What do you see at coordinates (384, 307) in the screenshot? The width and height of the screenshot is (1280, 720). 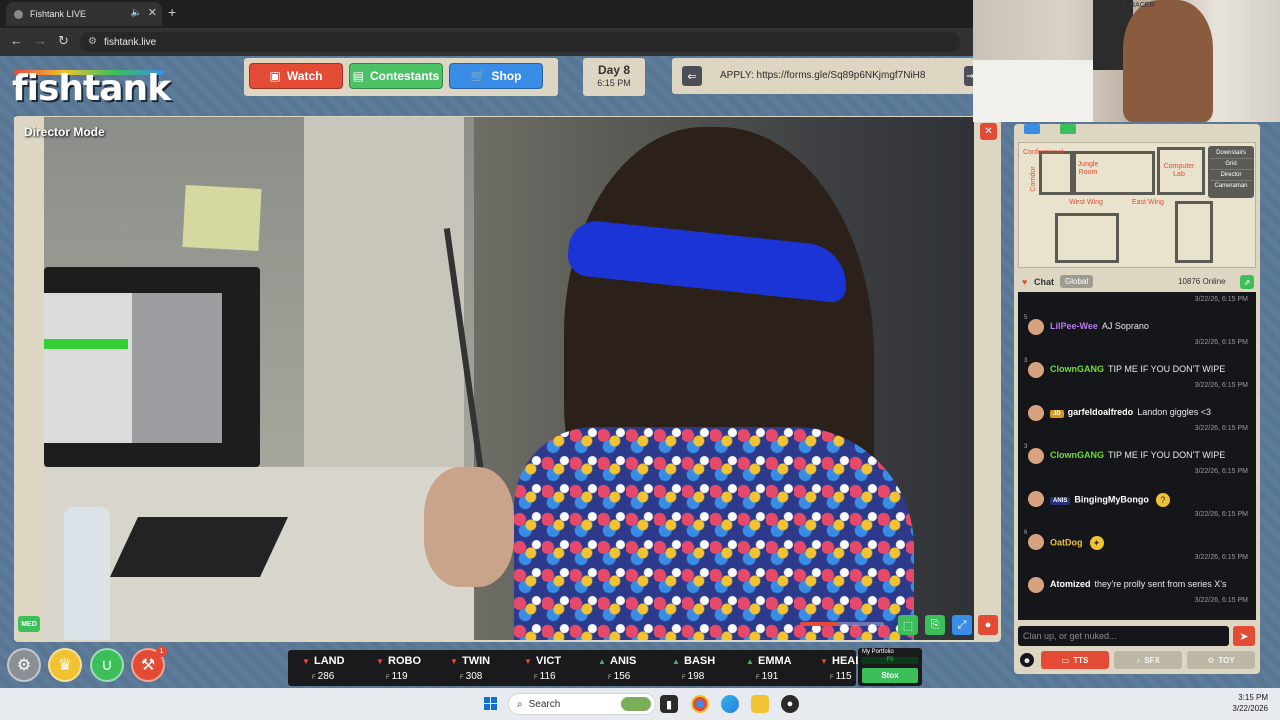 I see `scene-door` at bounding box center [384, 307].